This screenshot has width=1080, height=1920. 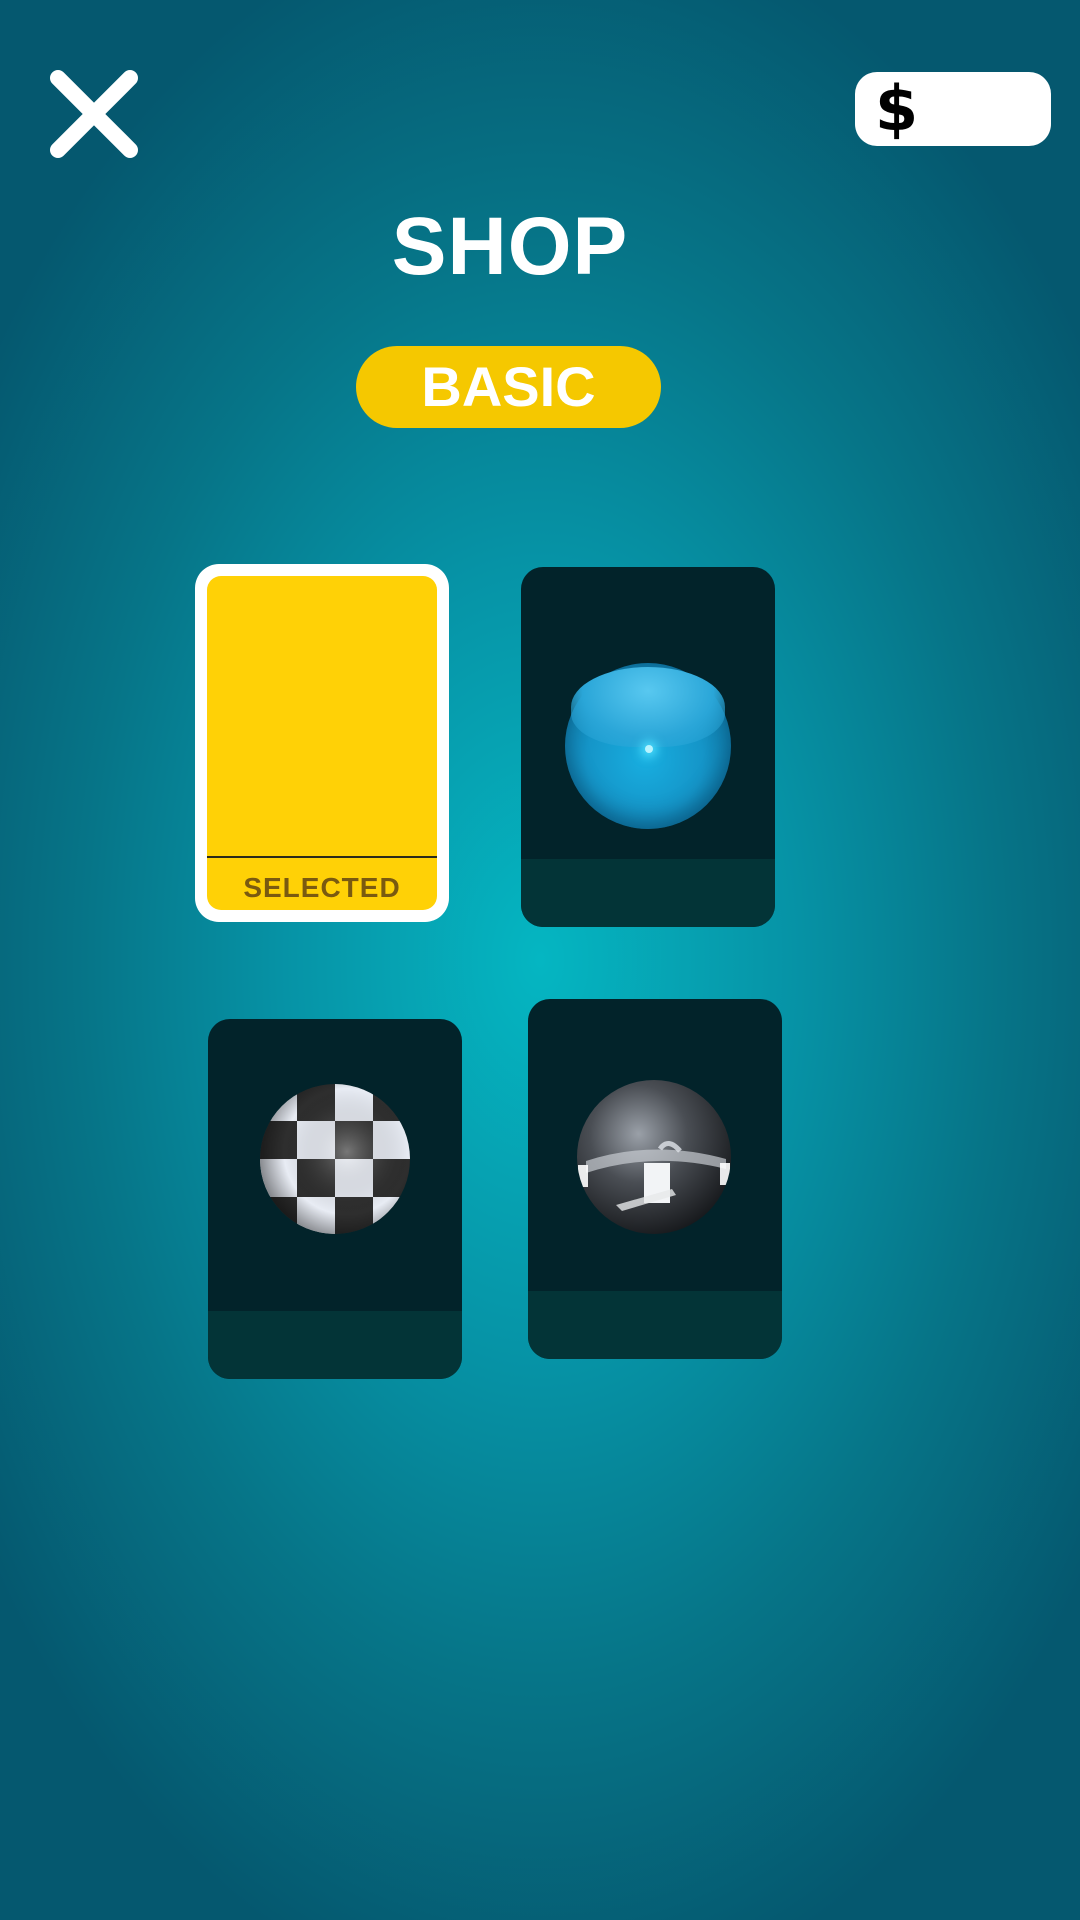 I want to click on shop-item-yellow: SELECTED, so click(x=322, y=743).